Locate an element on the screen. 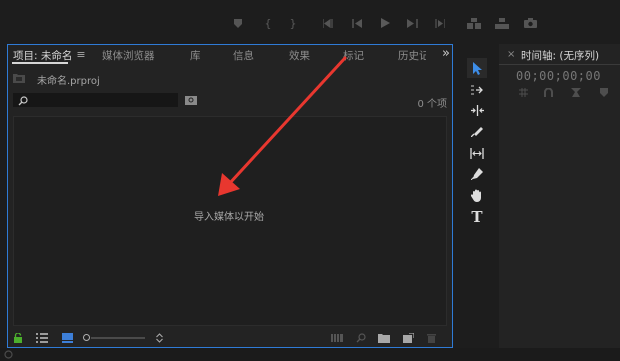  sort-icon is located at coordinates (159, 338).